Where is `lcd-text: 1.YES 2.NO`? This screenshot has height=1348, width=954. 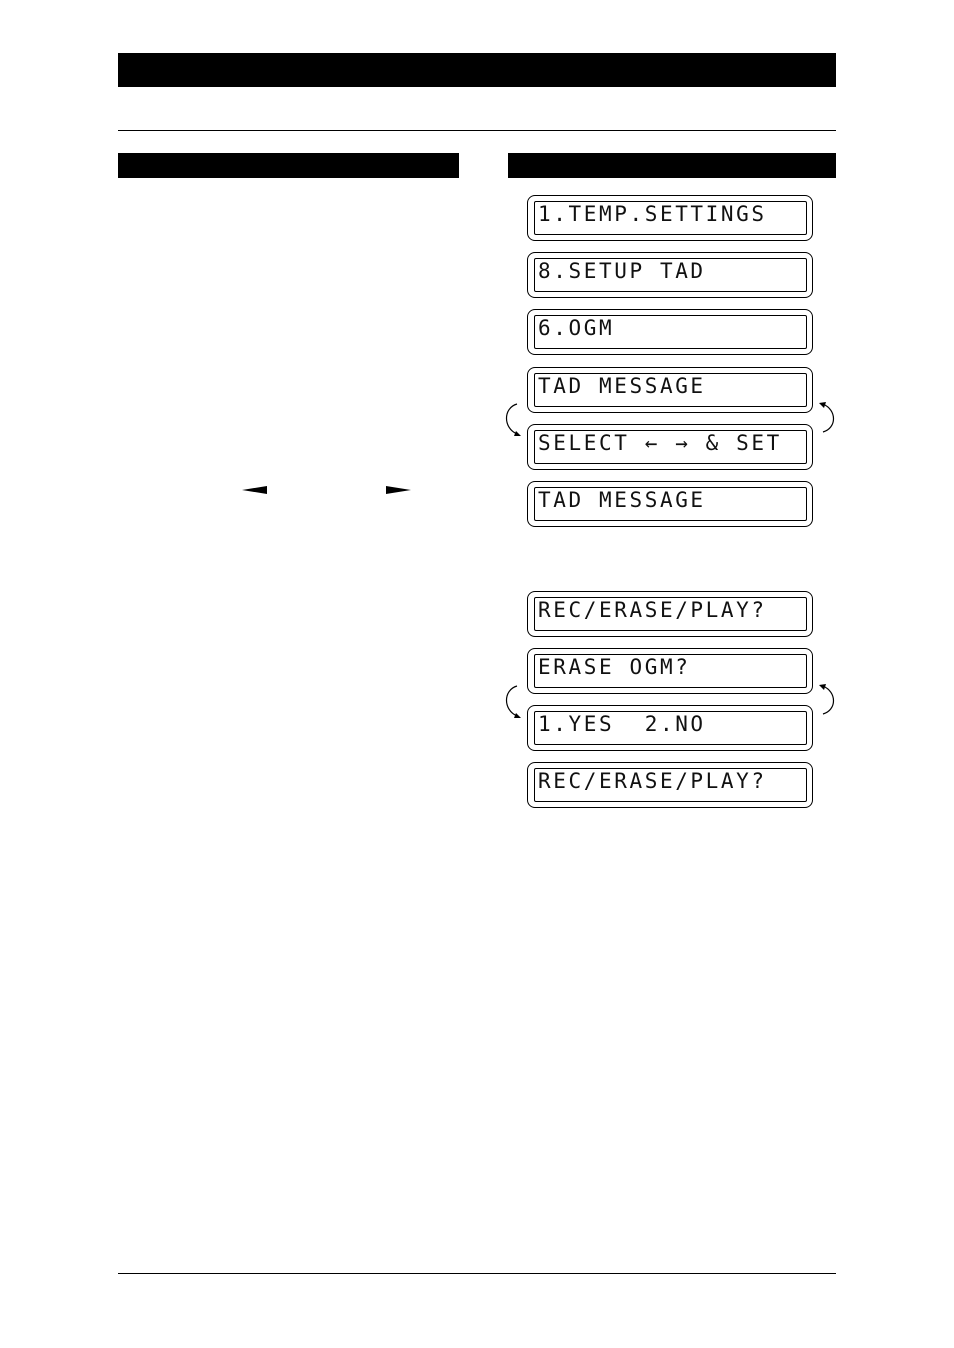
lcd-text: 1.YES 2.NO is located at coordinates (622, 724).